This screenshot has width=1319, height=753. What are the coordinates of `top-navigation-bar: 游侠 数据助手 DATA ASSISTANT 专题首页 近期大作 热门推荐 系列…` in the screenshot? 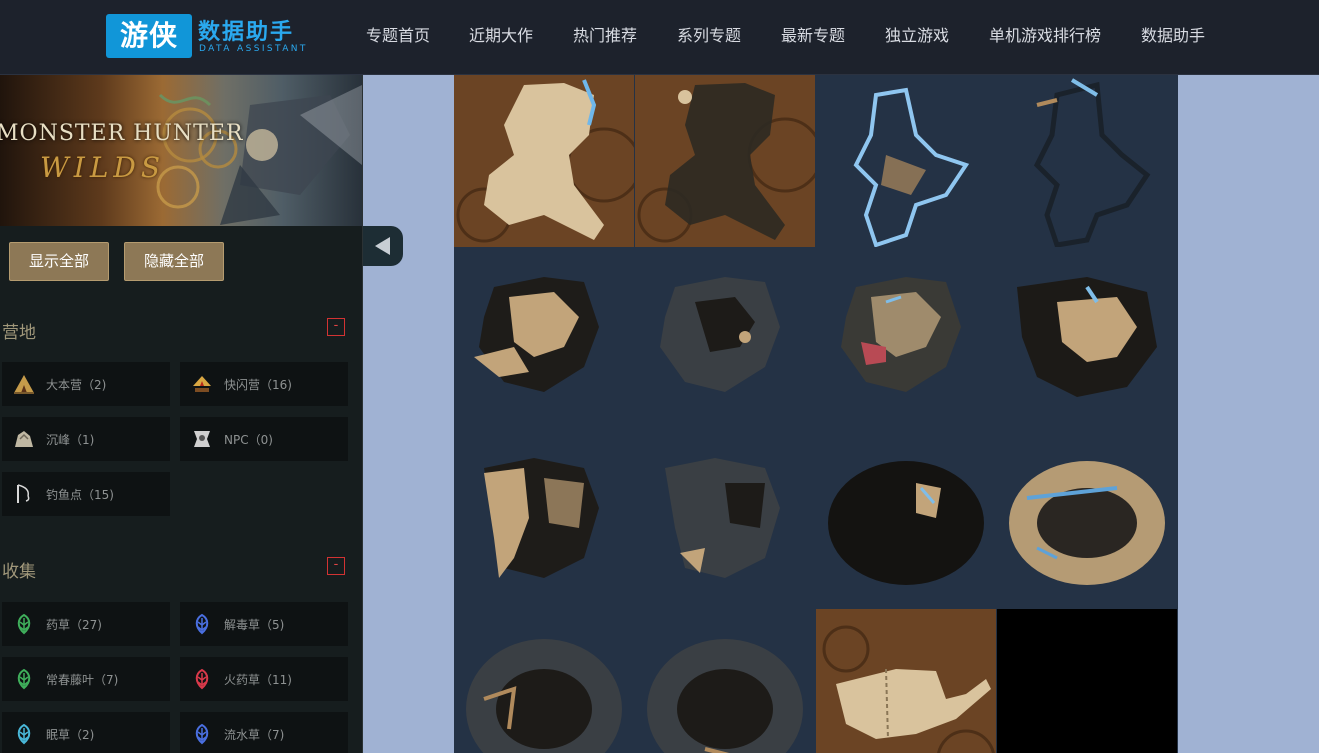 It's located at (659, 37).